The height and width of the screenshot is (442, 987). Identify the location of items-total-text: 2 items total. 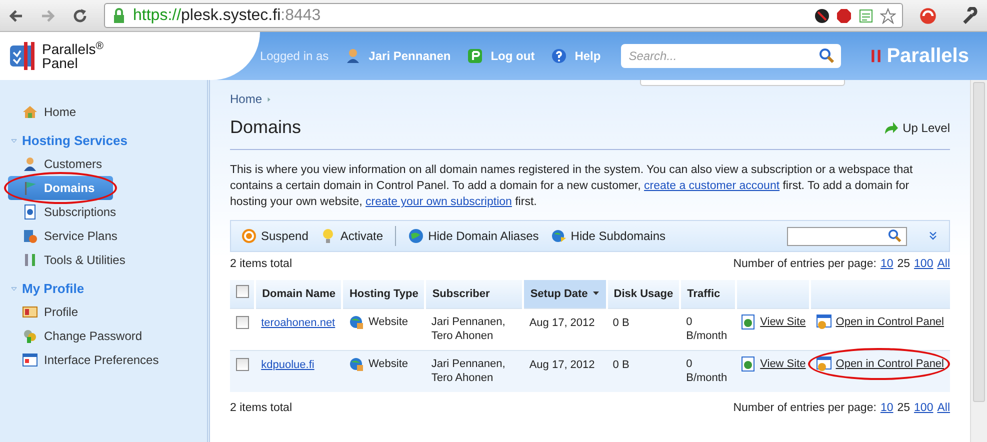
(261, 408).